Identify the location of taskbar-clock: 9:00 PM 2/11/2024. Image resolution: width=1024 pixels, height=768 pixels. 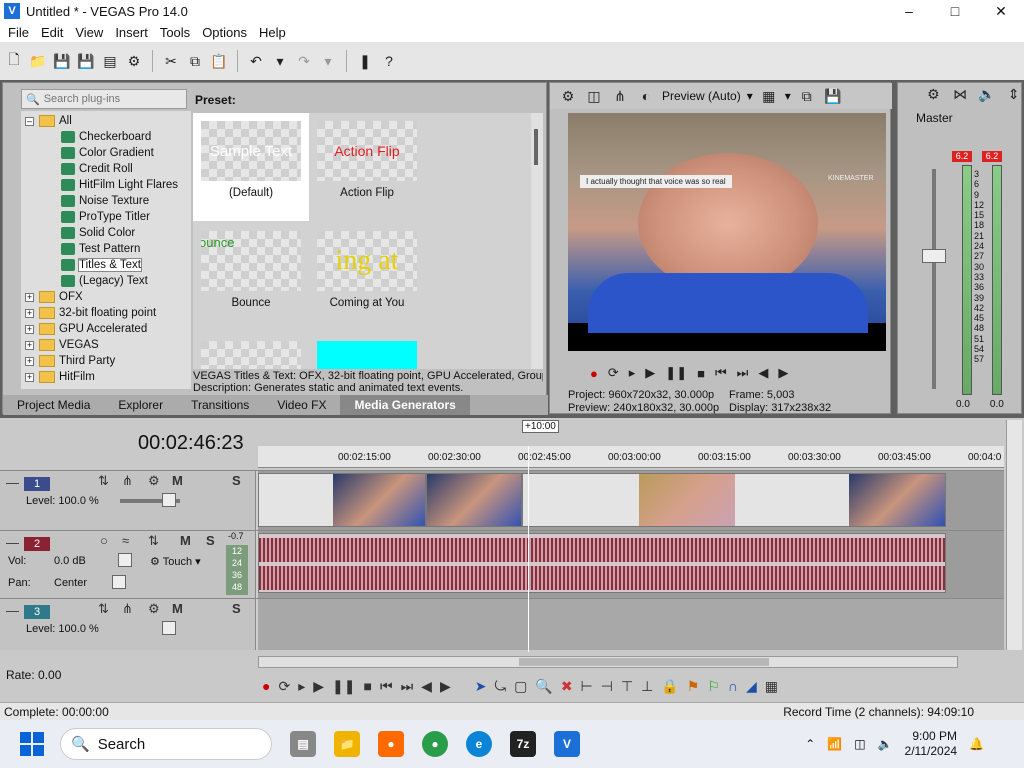
(931, 744).